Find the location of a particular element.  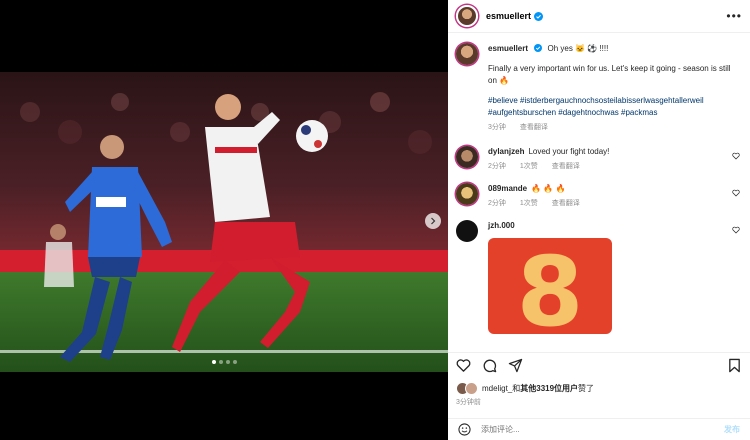

share-send-icon is located at coordinates (515, 365).